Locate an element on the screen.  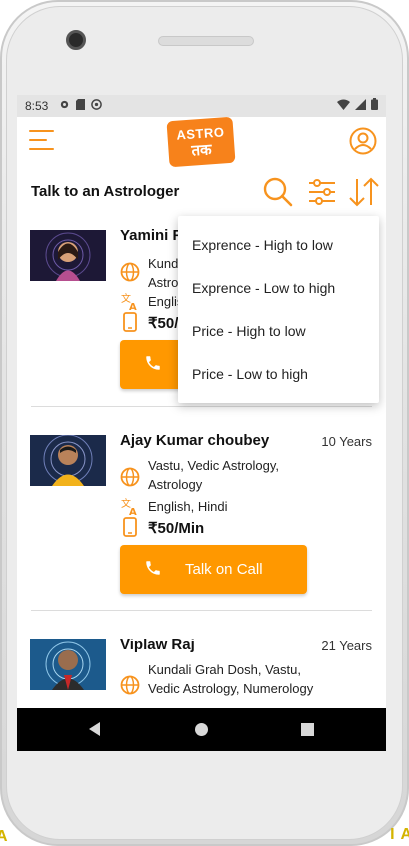
wifi-icon is located at coordinates (343, 104).